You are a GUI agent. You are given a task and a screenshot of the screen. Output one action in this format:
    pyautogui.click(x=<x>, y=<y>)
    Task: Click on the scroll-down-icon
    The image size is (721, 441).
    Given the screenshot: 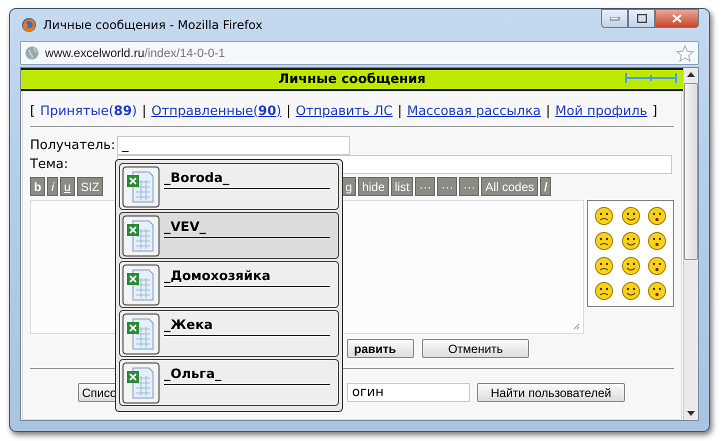 What is the action you would take?
    pyautogui.click(x=691, y=413)
    